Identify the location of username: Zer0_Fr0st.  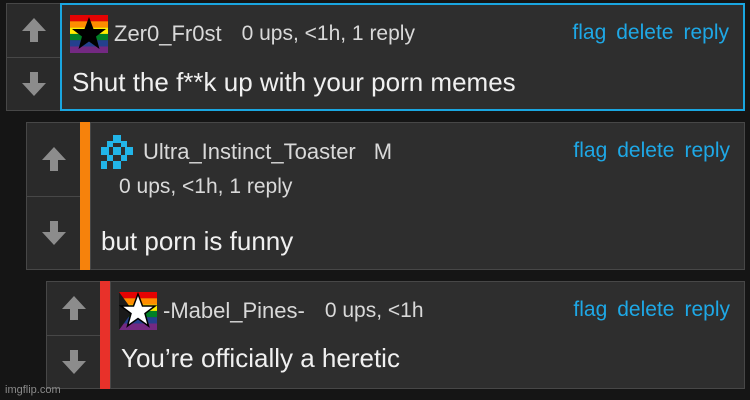
(168, 34).